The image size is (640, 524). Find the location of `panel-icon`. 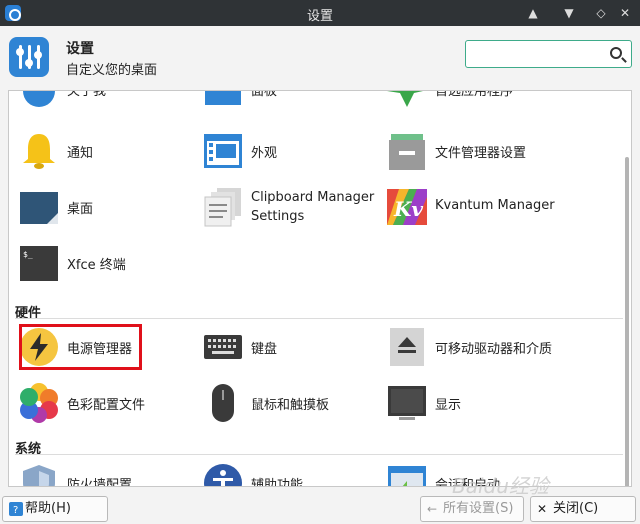

panel-icon is located at coordinates (223, 98).